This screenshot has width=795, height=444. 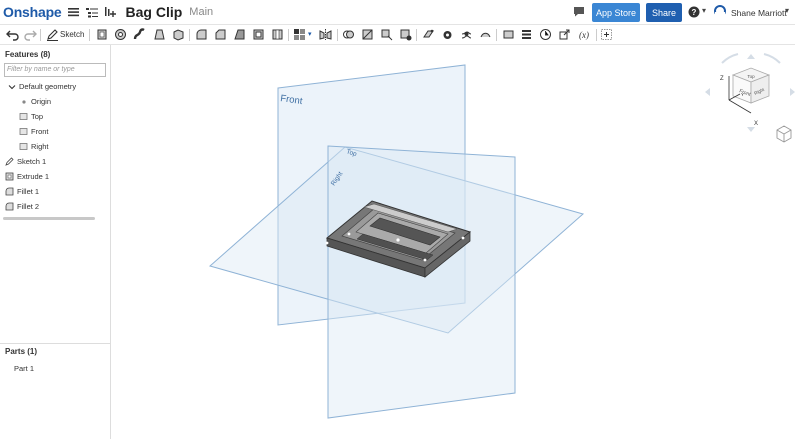 What do you see at coordinates (37, 116) in the screenshot?
I see `feature-item-label: Top` at bounding box center [37, 116].